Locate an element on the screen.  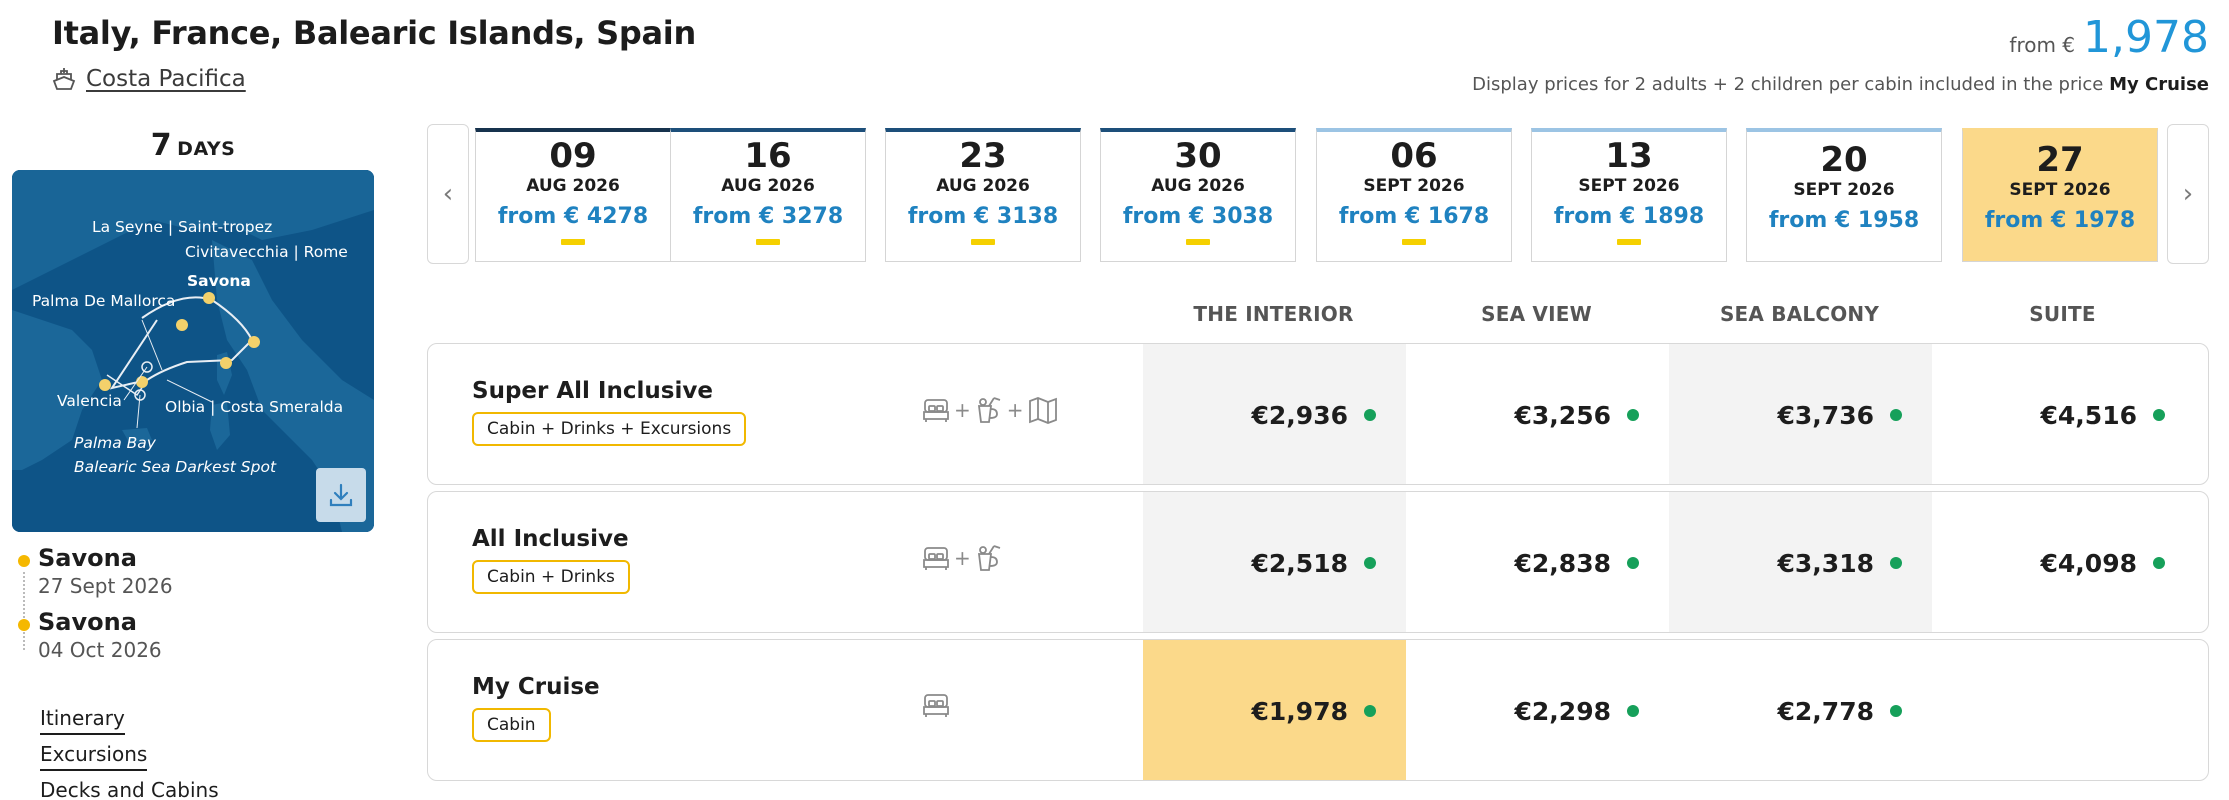
ship-name: Costa Pacifica is located at coordinates (166, 79).